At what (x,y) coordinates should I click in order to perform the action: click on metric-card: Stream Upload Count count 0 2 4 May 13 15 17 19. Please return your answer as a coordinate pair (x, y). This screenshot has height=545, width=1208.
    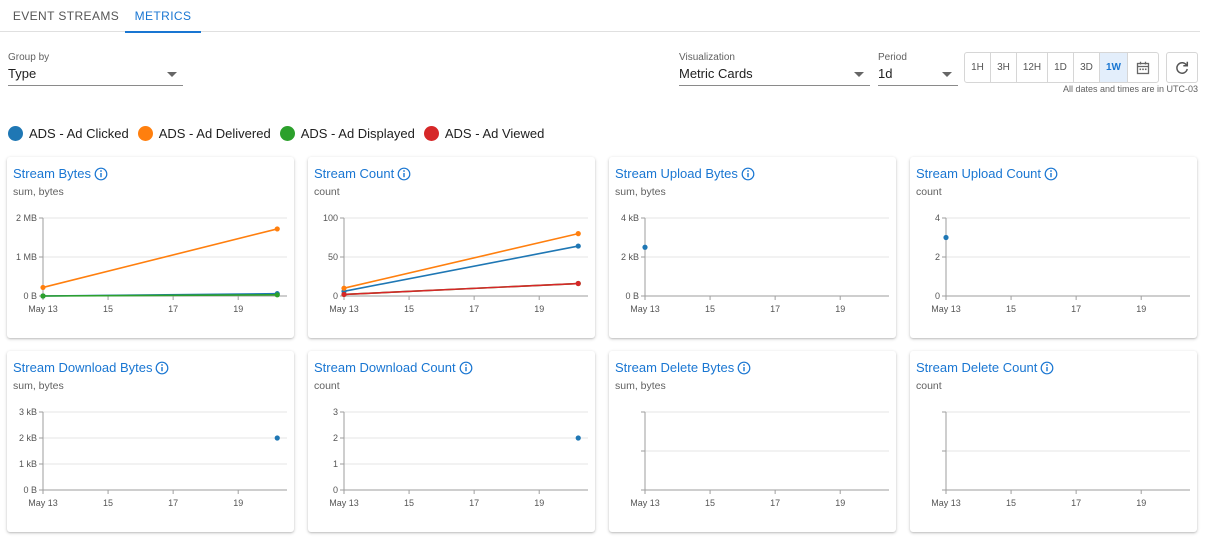
    Looking at the image, I should click on (1053, 247).